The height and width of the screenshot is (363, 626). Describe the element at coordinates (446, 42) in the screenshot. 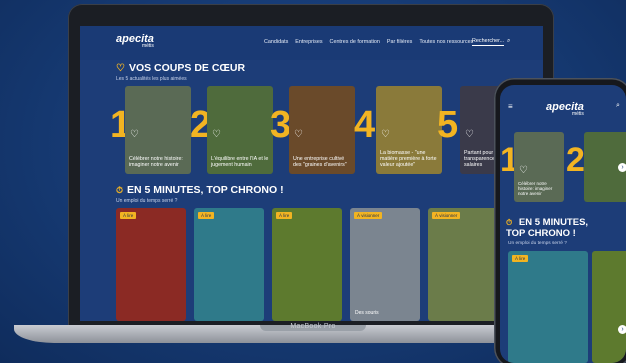

I see `nav-link-ressources: Toutes nos ressources` at that location.